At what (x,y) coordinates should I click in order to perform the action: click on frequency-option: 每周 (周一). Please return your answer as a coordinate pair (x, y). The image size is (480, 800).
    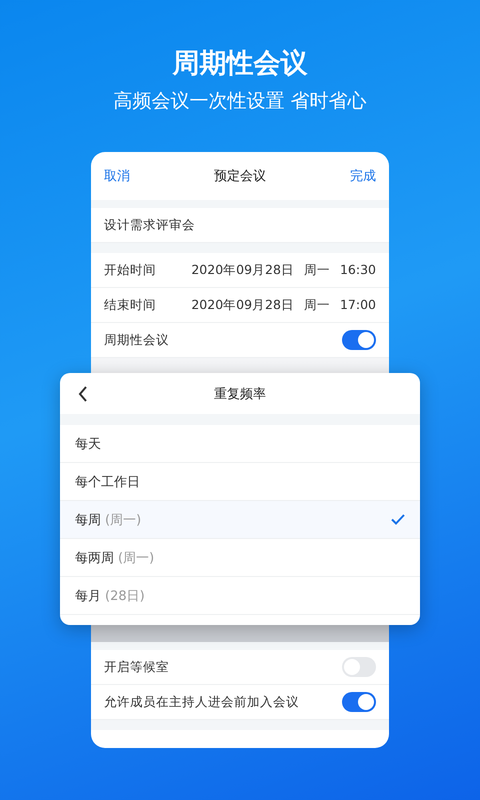
    Looking at the image, I should click on (240, 520).